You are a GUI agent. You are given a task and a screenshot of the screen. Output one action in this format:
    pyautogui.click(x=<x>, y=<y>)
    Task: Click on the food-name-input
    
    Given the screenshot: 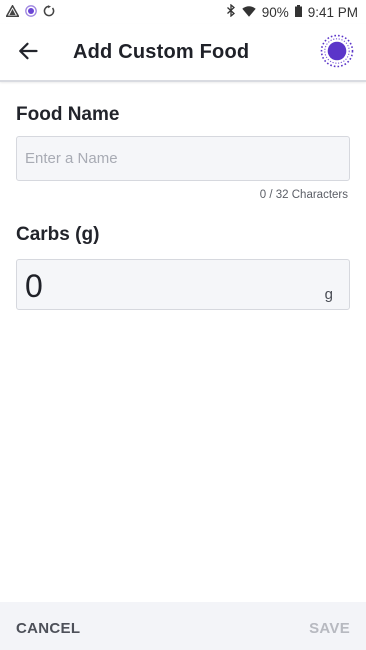 What is the action you would take?
    pyautogui.click(x=183, y=158)
    